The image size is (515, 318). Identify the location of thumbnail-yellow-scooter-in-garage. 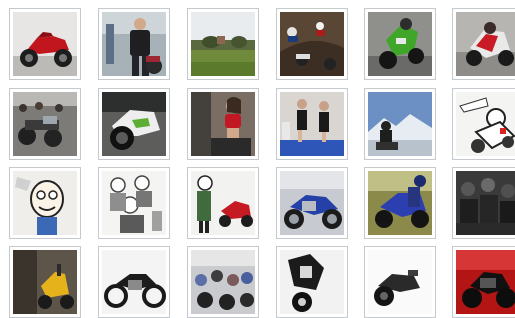
(45, 282).